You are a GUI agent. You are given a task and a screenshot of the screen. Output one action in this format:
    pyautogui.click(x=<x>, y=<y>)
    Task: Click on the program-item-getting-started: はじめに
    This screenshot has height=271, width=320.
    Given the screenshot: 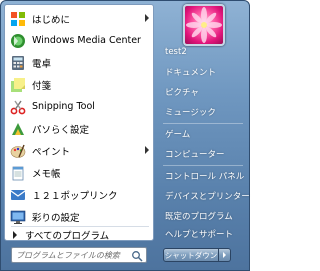 What is the action you would take?
    pyautogui.click(x=79, y=18)
    